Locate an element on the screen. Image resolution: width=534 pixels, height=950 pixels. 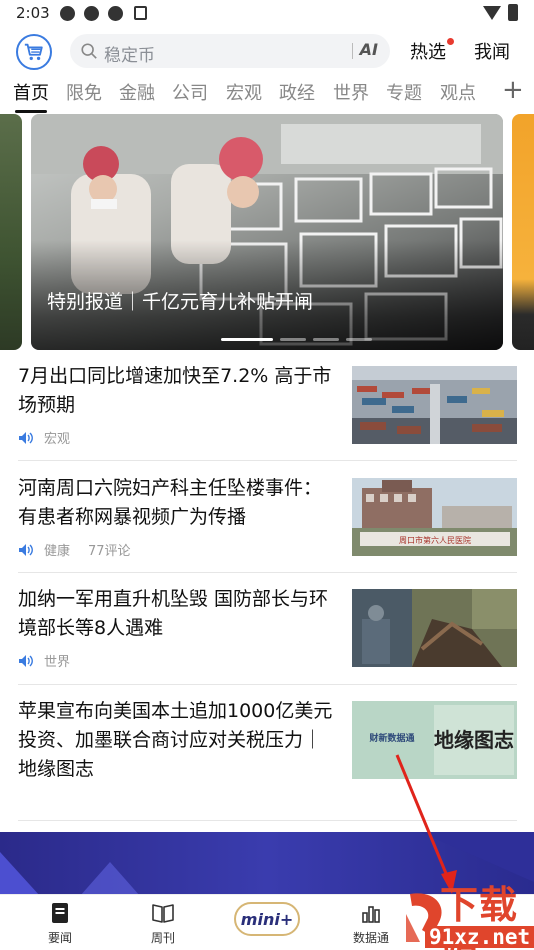
hot-picks-button: 热选 is located at coordinates (432, 51).